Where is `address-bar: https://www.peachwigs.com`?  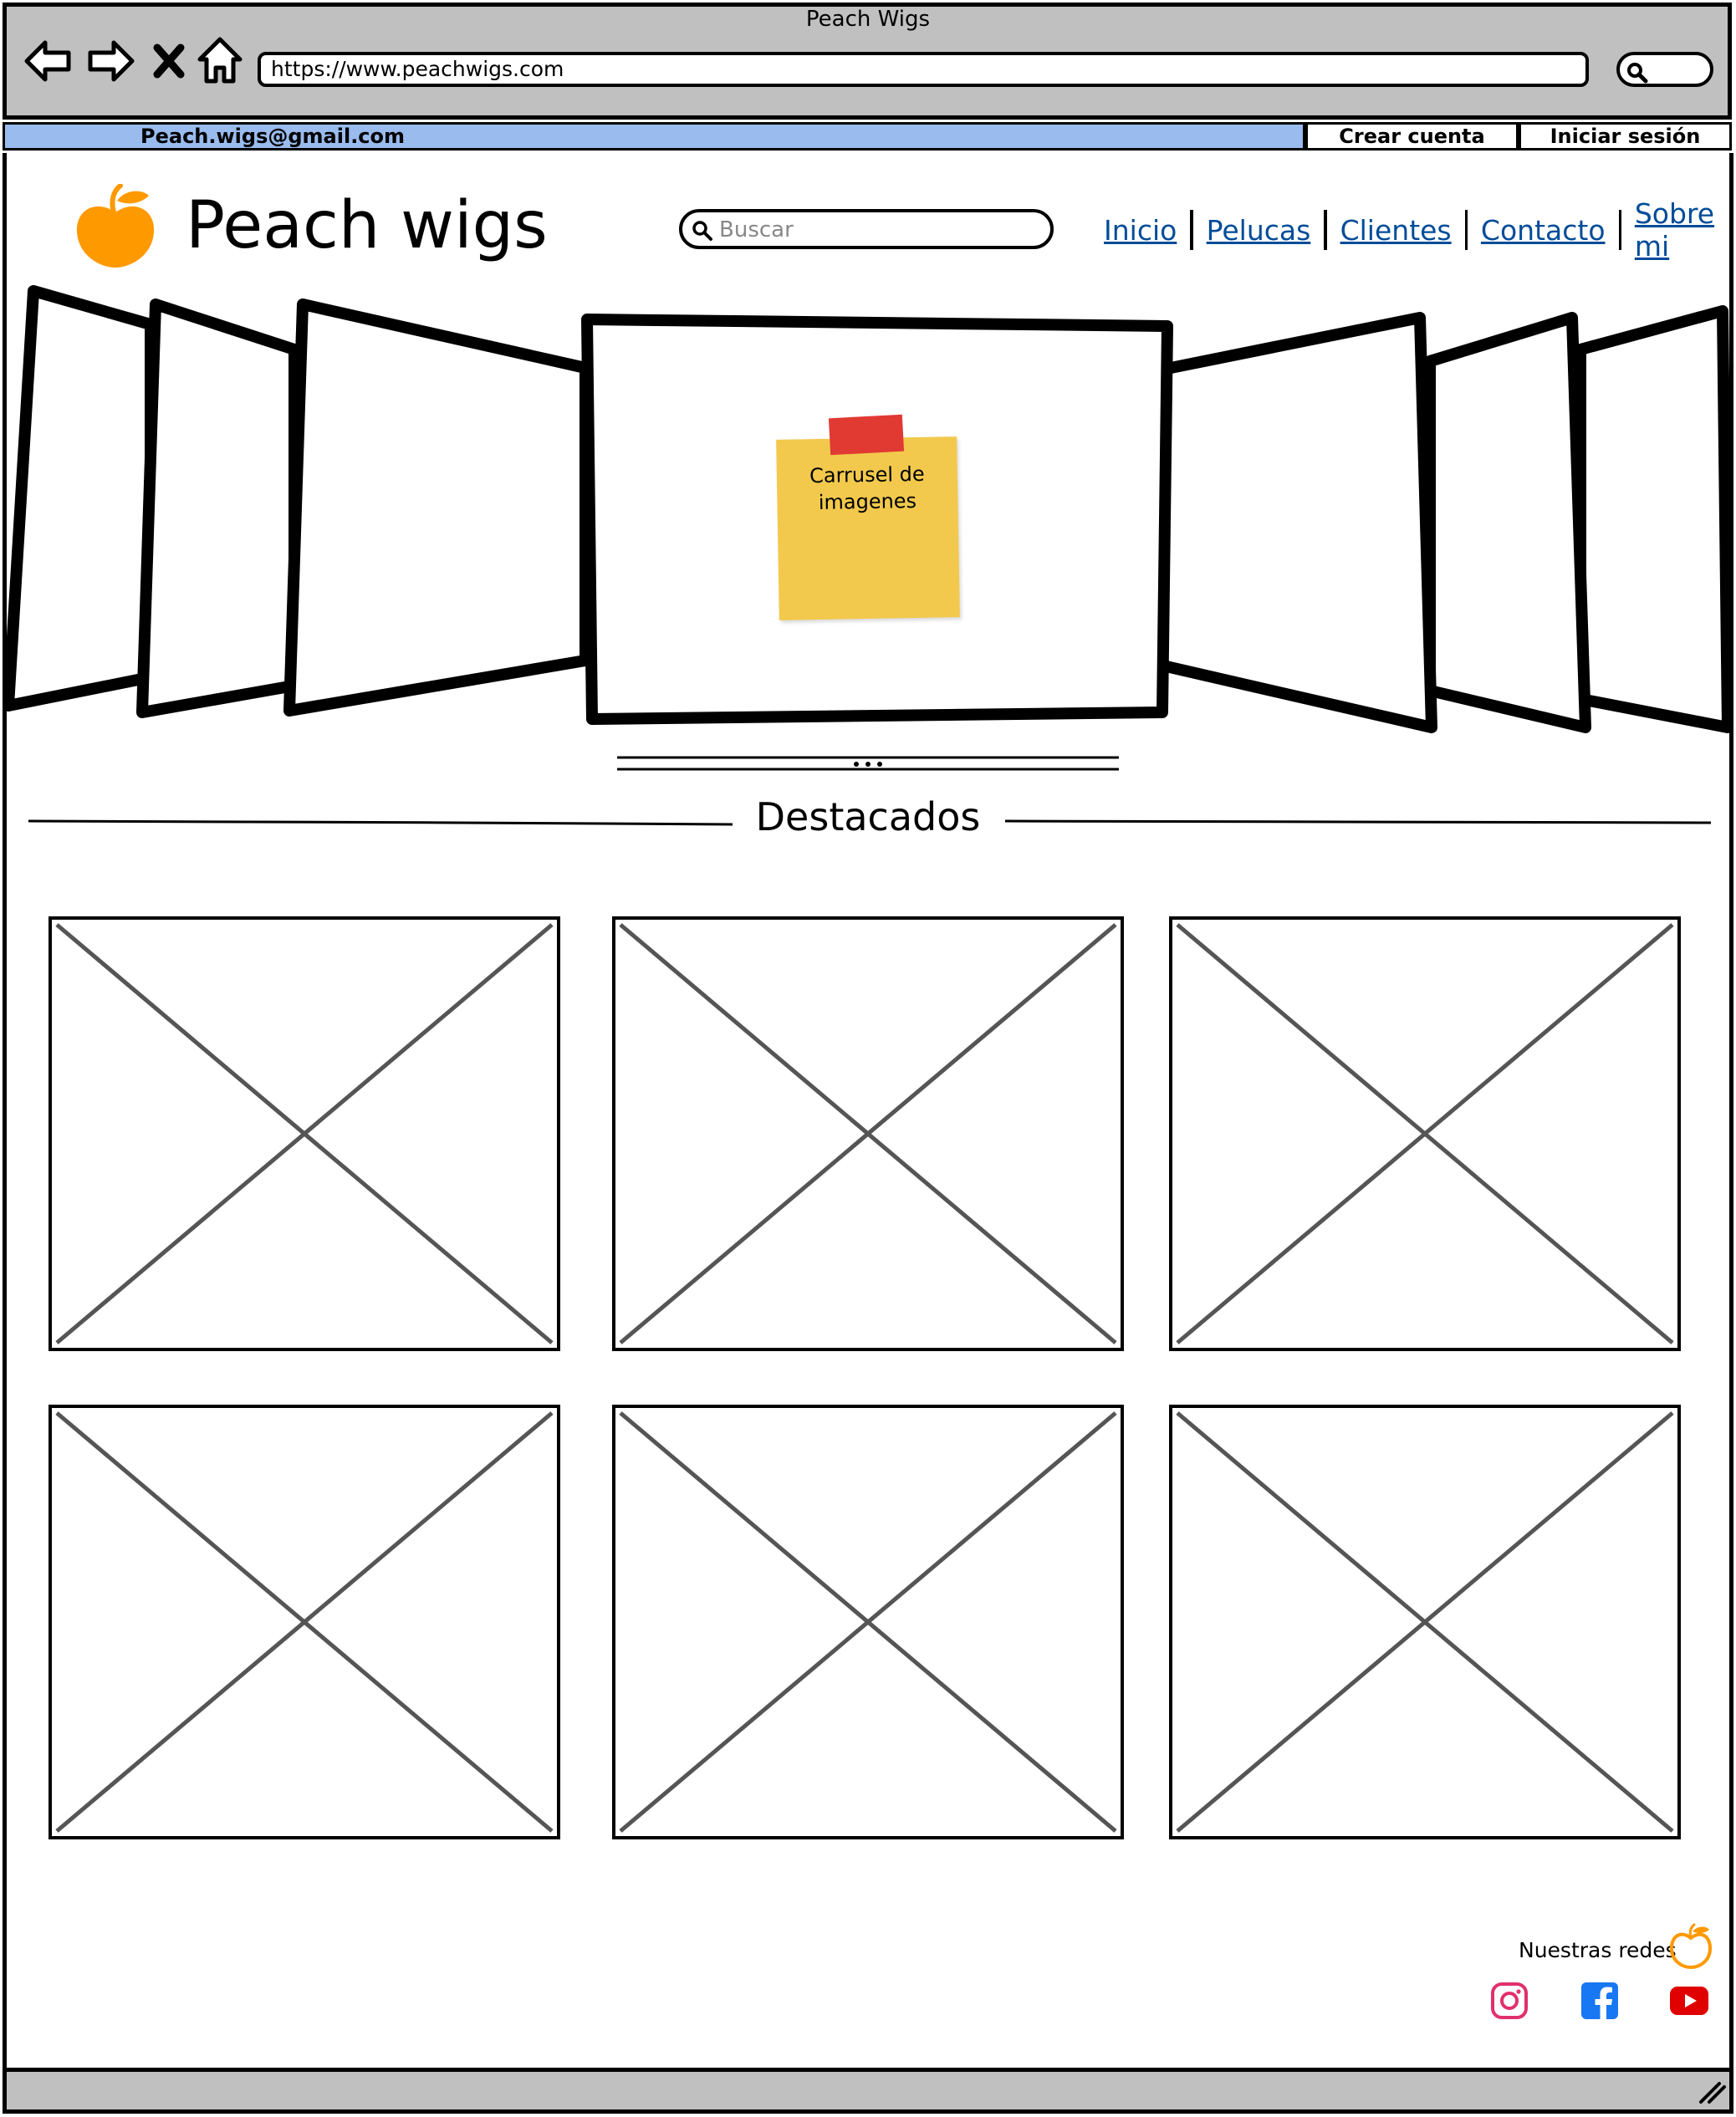
address-bar: https://www.peachwigs.com is located at coordinates (923, 69).